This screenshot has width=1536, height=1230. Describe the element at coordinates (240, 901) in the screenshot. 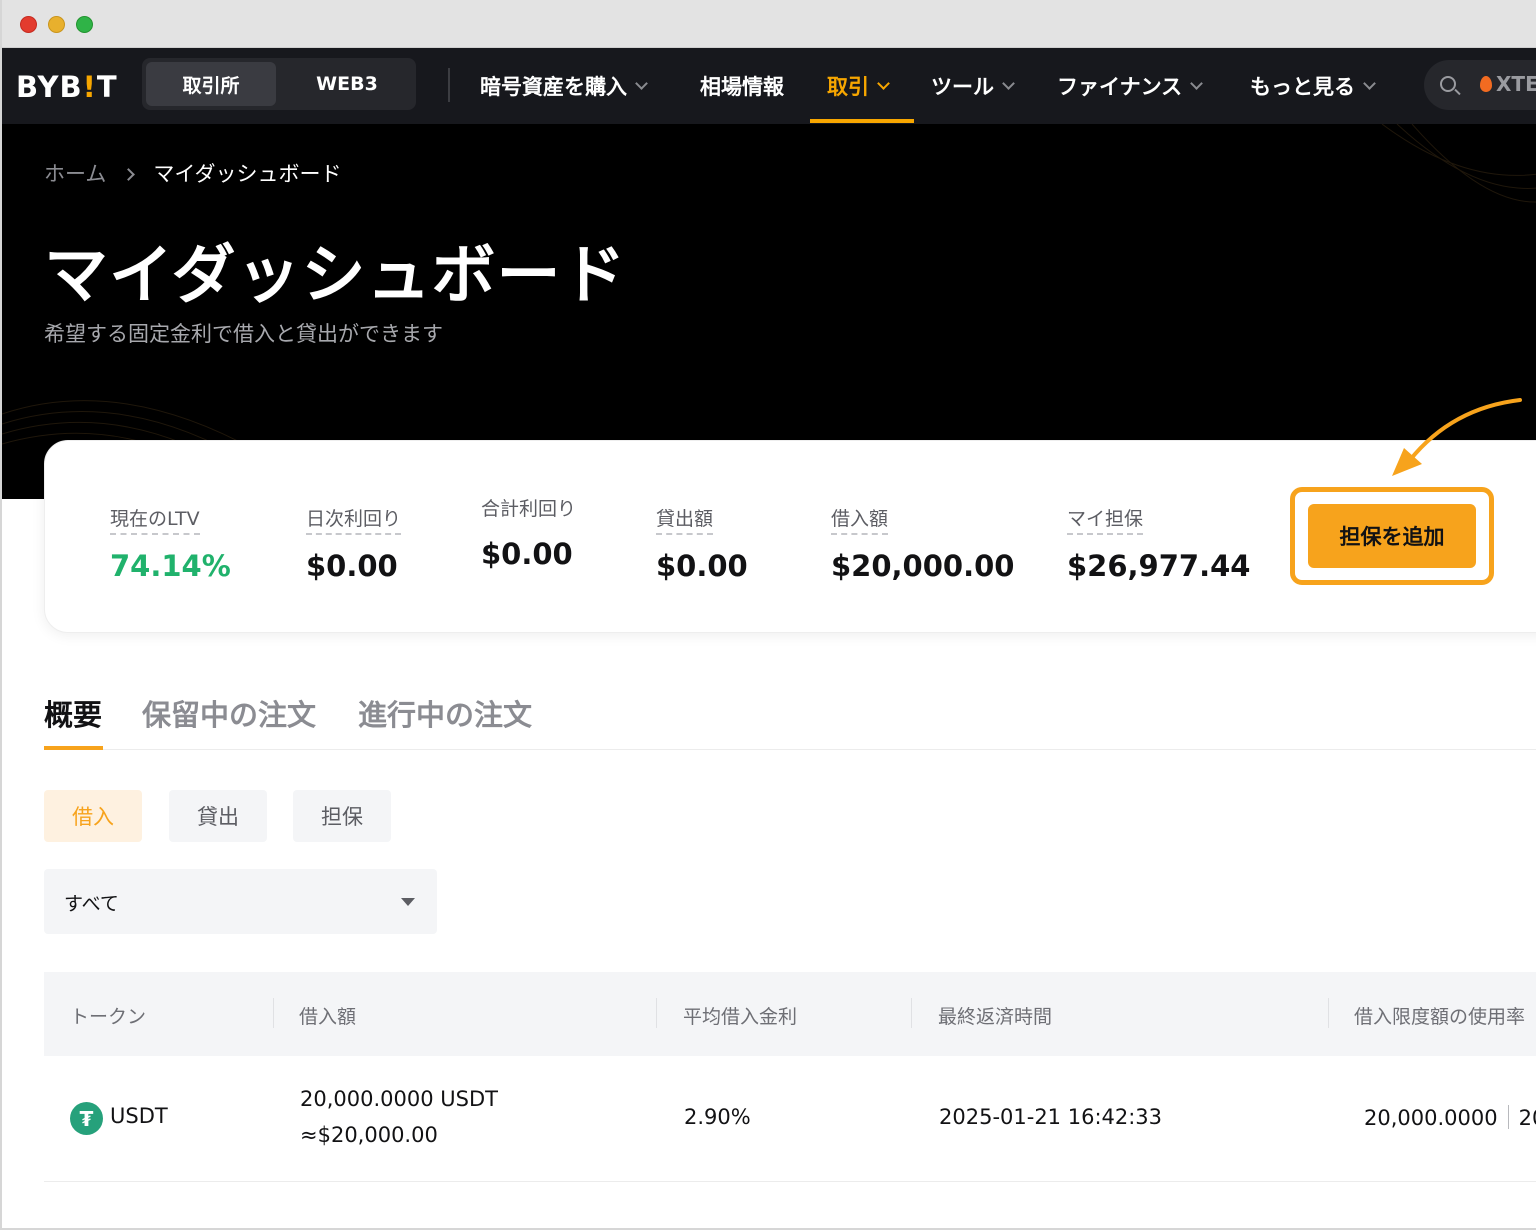

I see `token-filter-select: すべて` at that location.